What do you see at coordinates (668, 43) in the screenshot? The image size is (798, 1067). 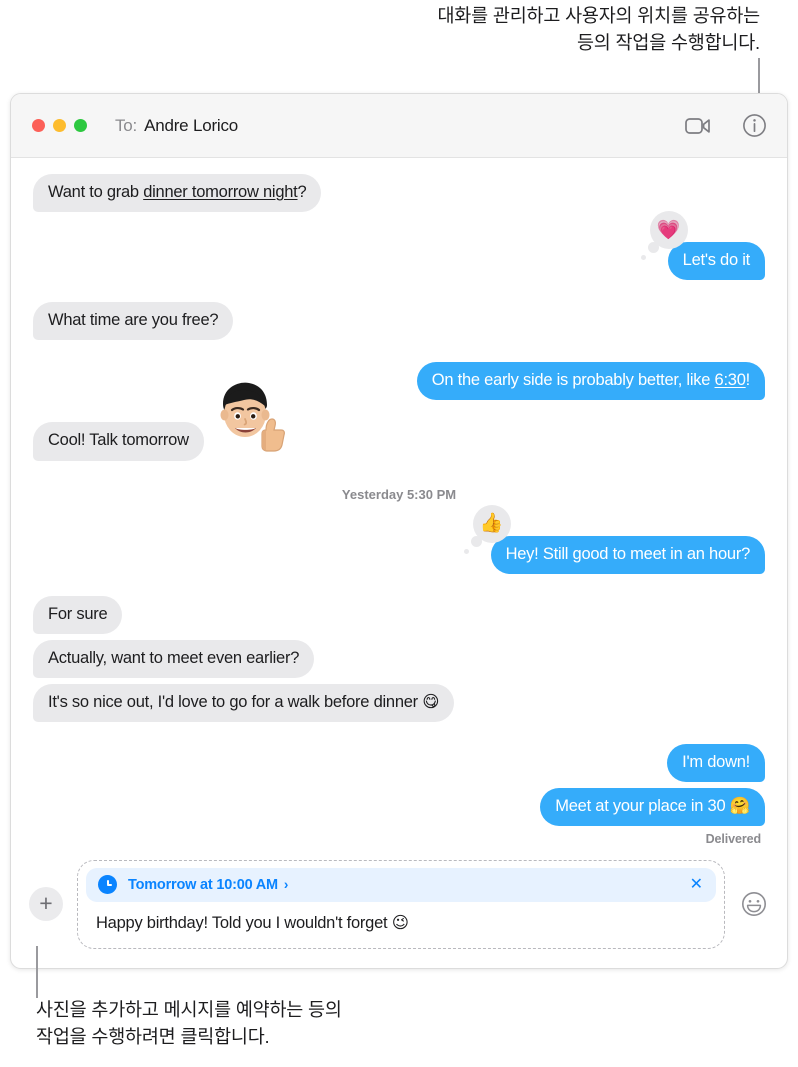 I see `top-annotation-line-2: 등의 작업을 수행합니다.` at bounding box center [668, 43].